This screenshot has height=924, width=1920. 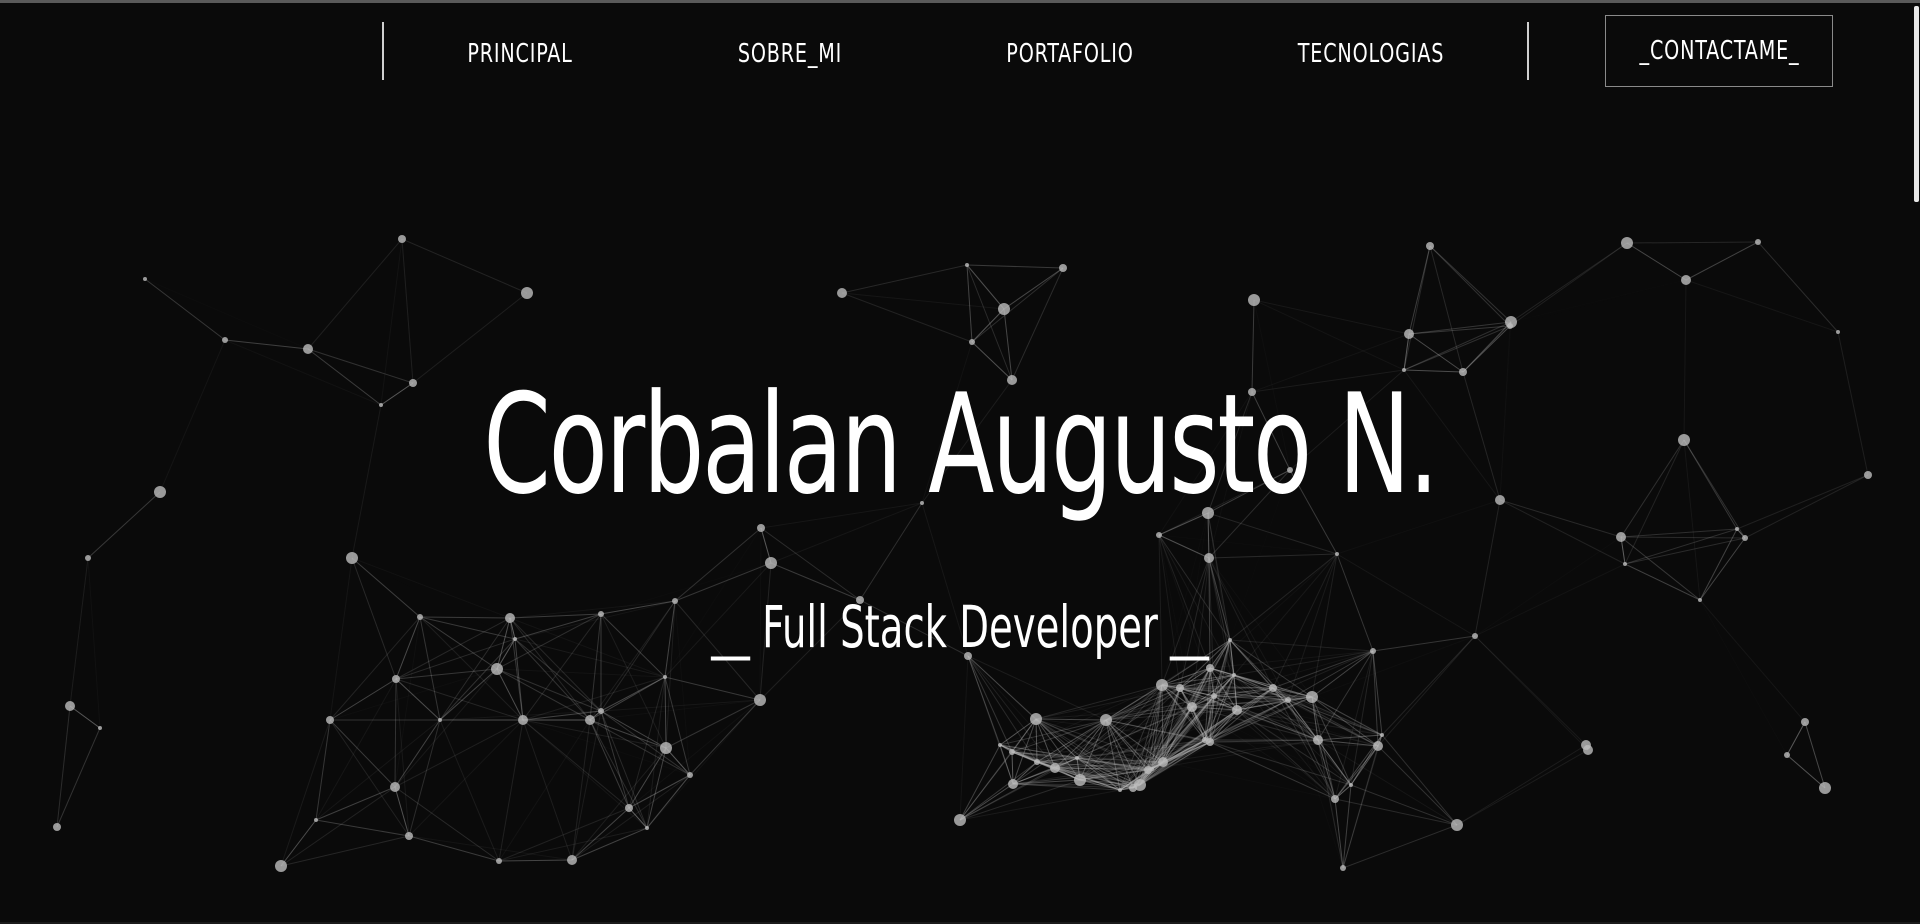 I want to click on nav-link-portafolio: PORTAFOLIO, so click(x=1070, y=54).